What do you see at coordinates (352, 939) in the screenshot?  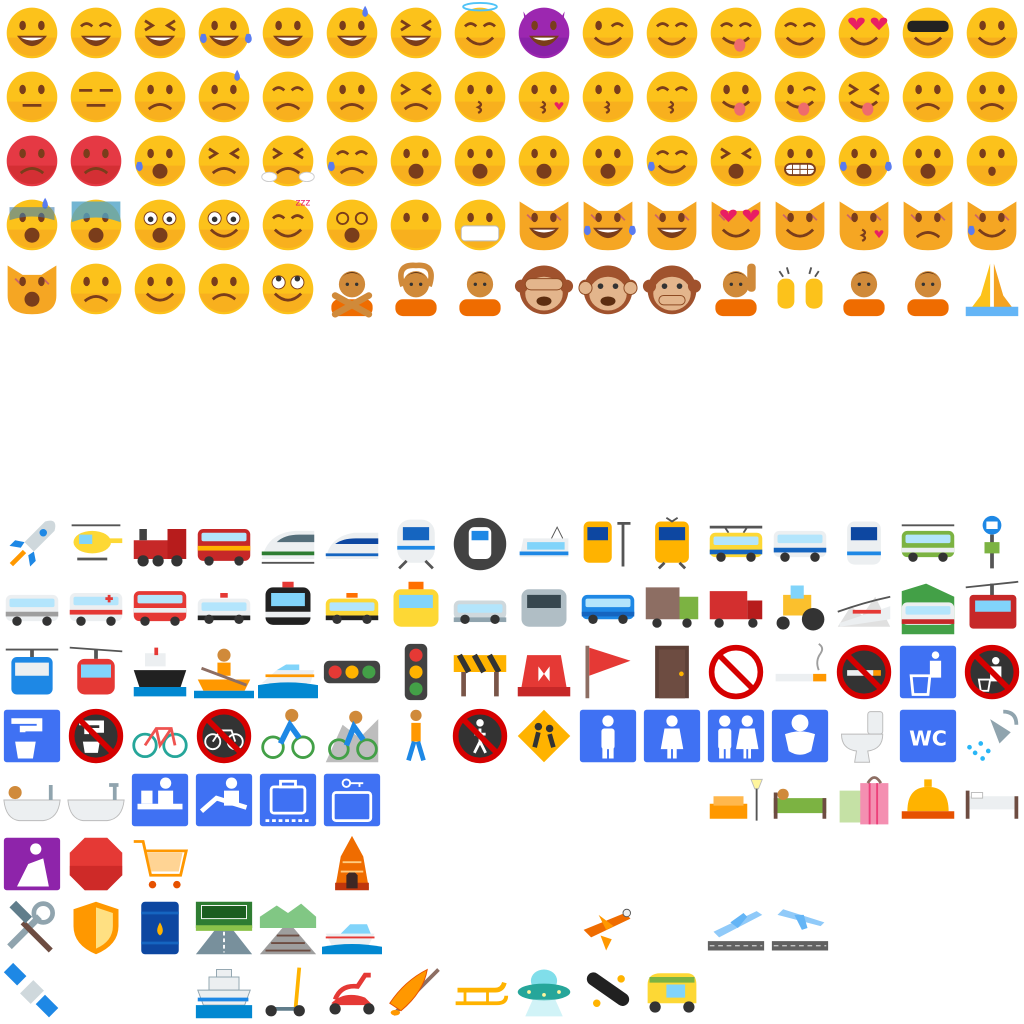 I see `motor-boat-glyph` at bounding box center [352, 939].